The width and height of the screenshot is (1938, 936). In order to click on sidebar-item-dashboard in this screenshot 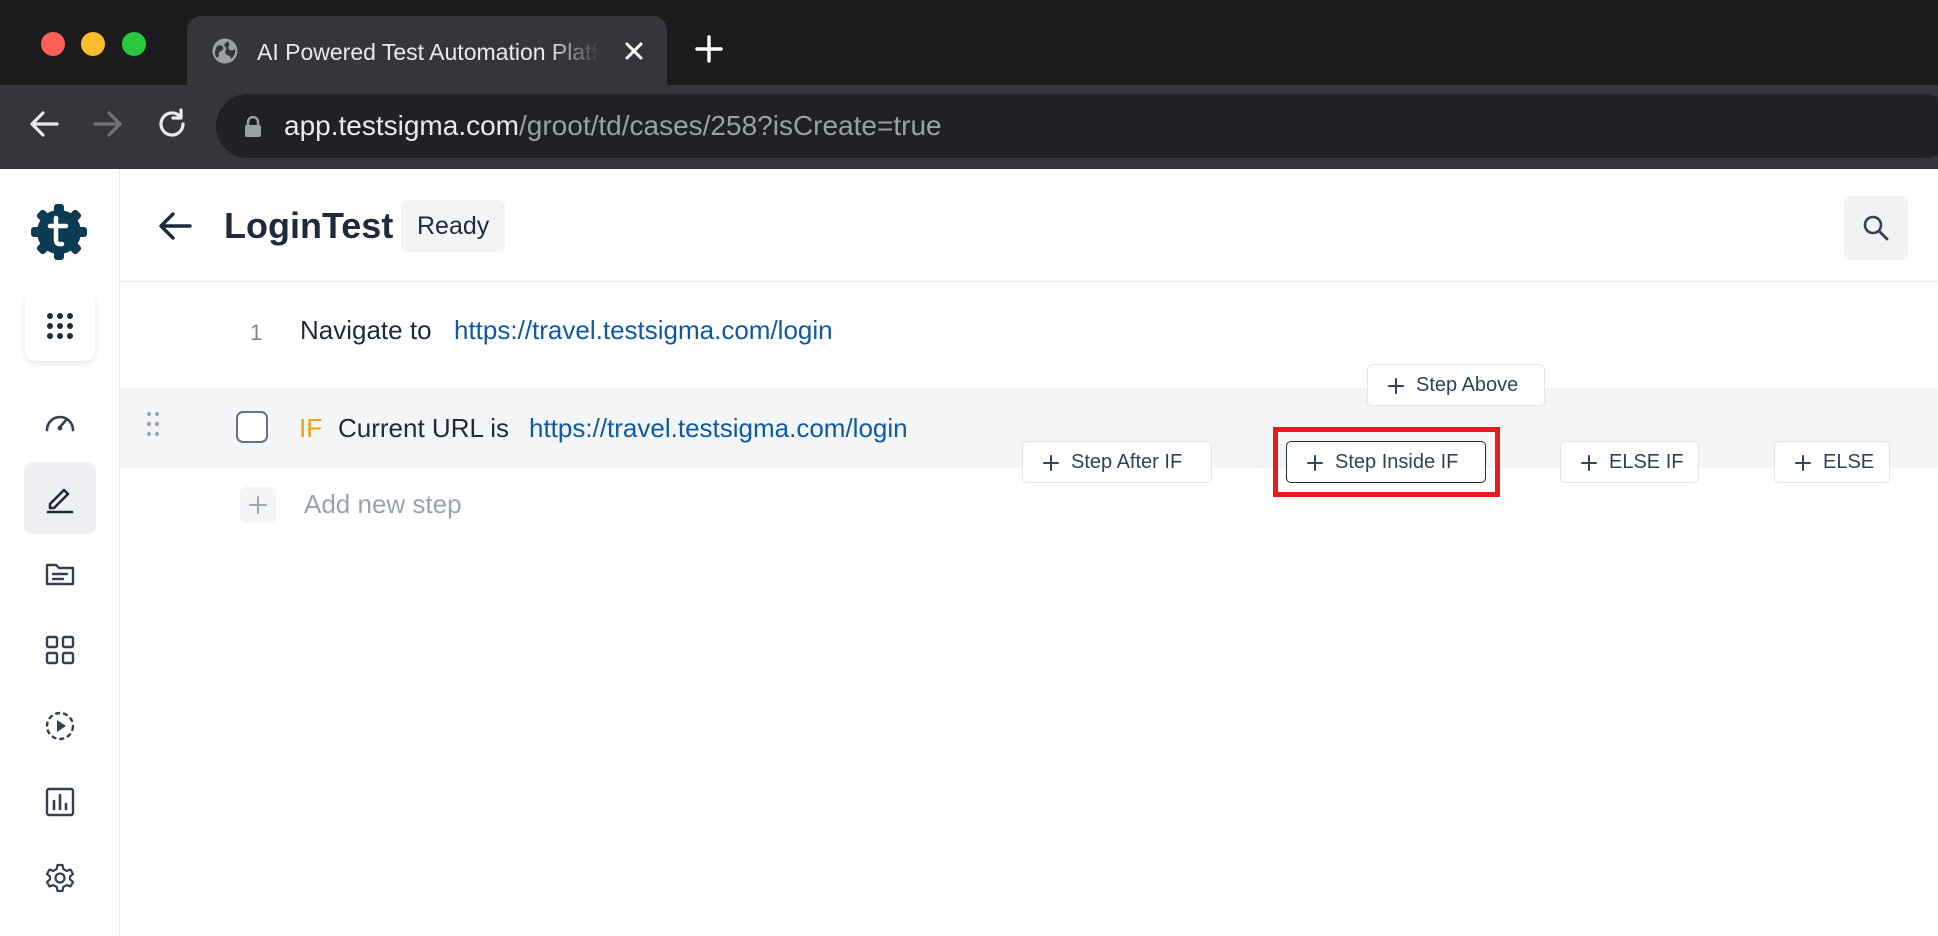, I will do `click(60, 422)`.